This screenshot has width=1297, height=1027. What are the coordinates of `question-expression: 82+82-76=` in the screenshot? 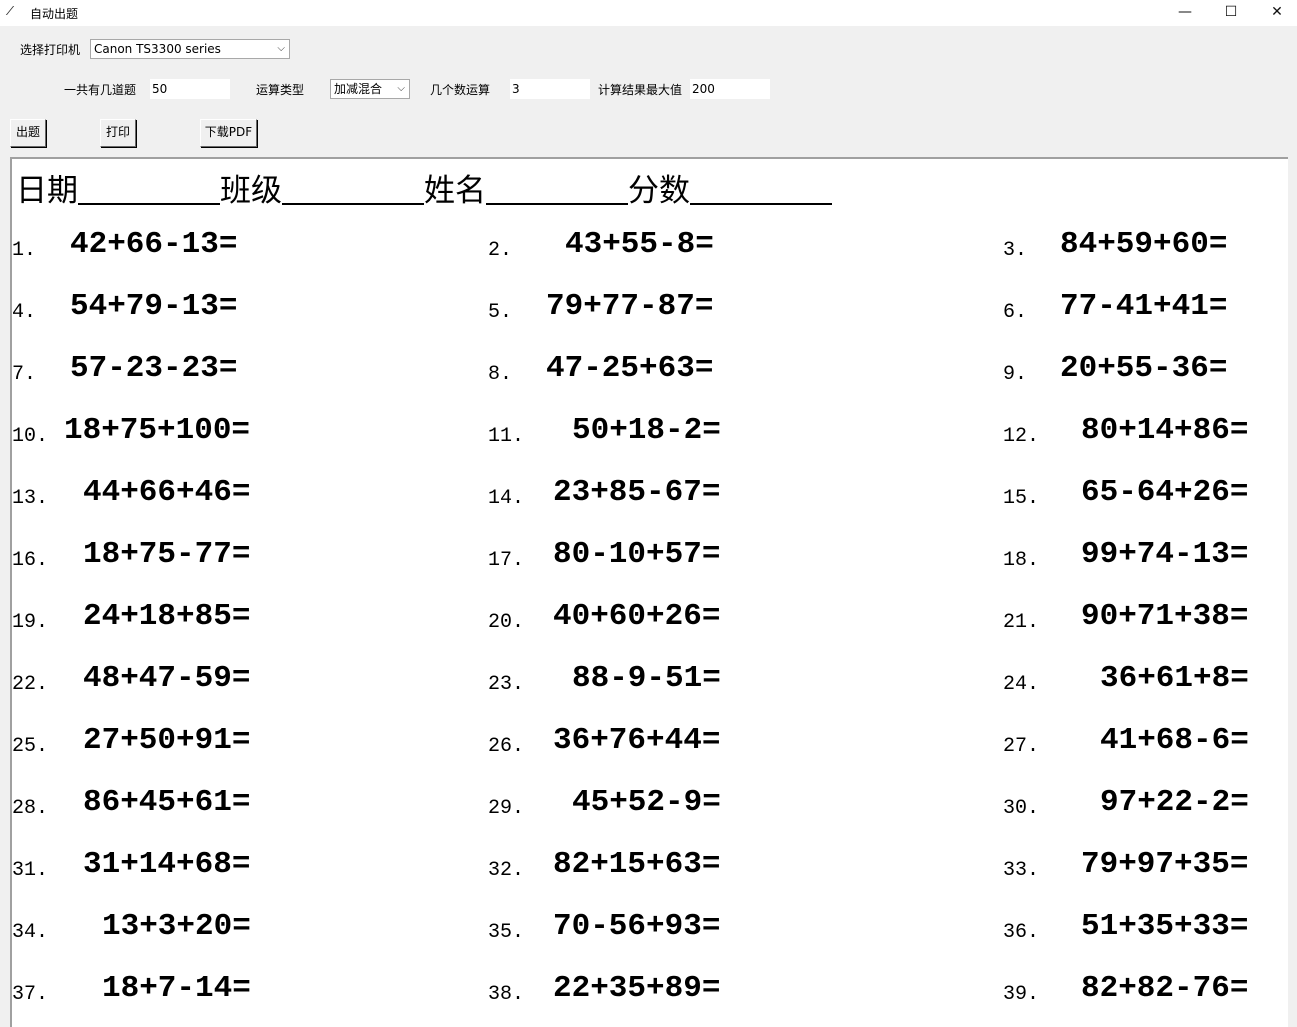 It's located at (1165, 988).